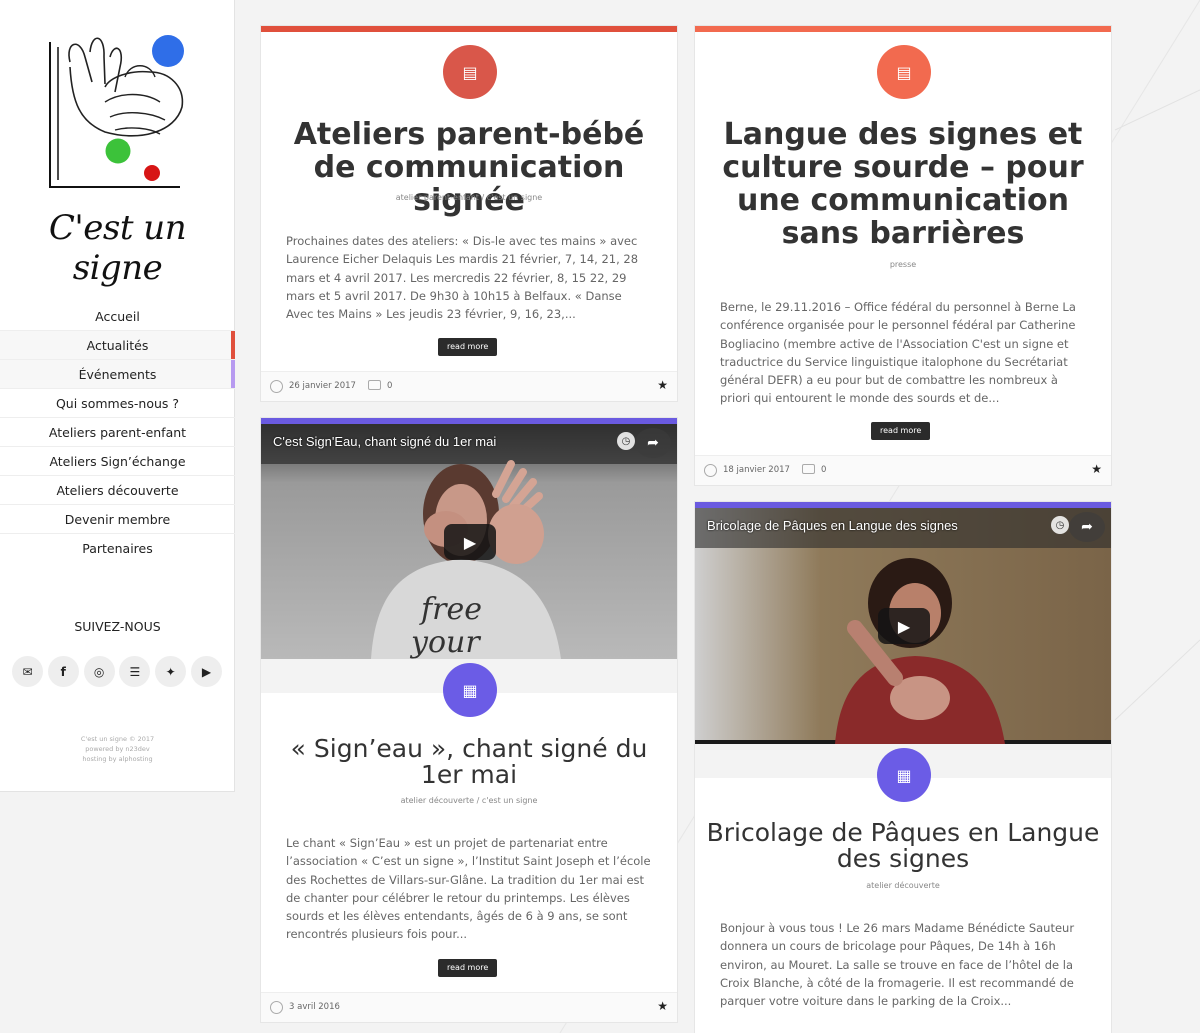 The image size is (1200, 1033). I want to click on nav-item-devenir-membre: Devenir membre, so click(117, 519).